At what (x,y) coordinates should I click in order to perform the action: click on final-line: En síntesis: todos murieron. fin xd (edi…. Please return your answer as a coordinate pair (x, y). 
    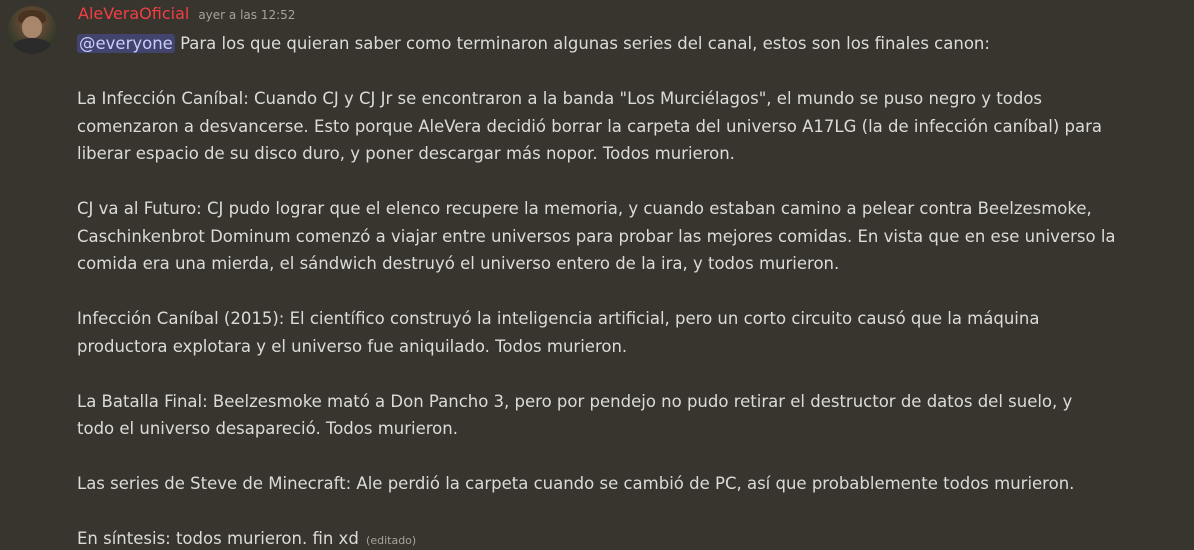
    Looking at the image, I should click on (627, 537).